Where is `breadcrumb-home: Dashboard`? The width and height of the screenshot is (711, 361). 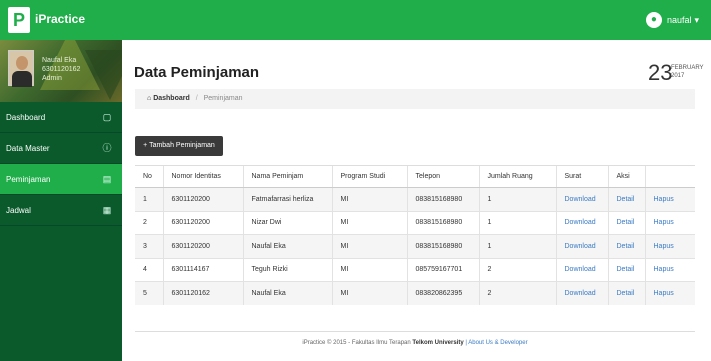
breadcrumb-home: Dashboard is located at coordinates (171, 98).